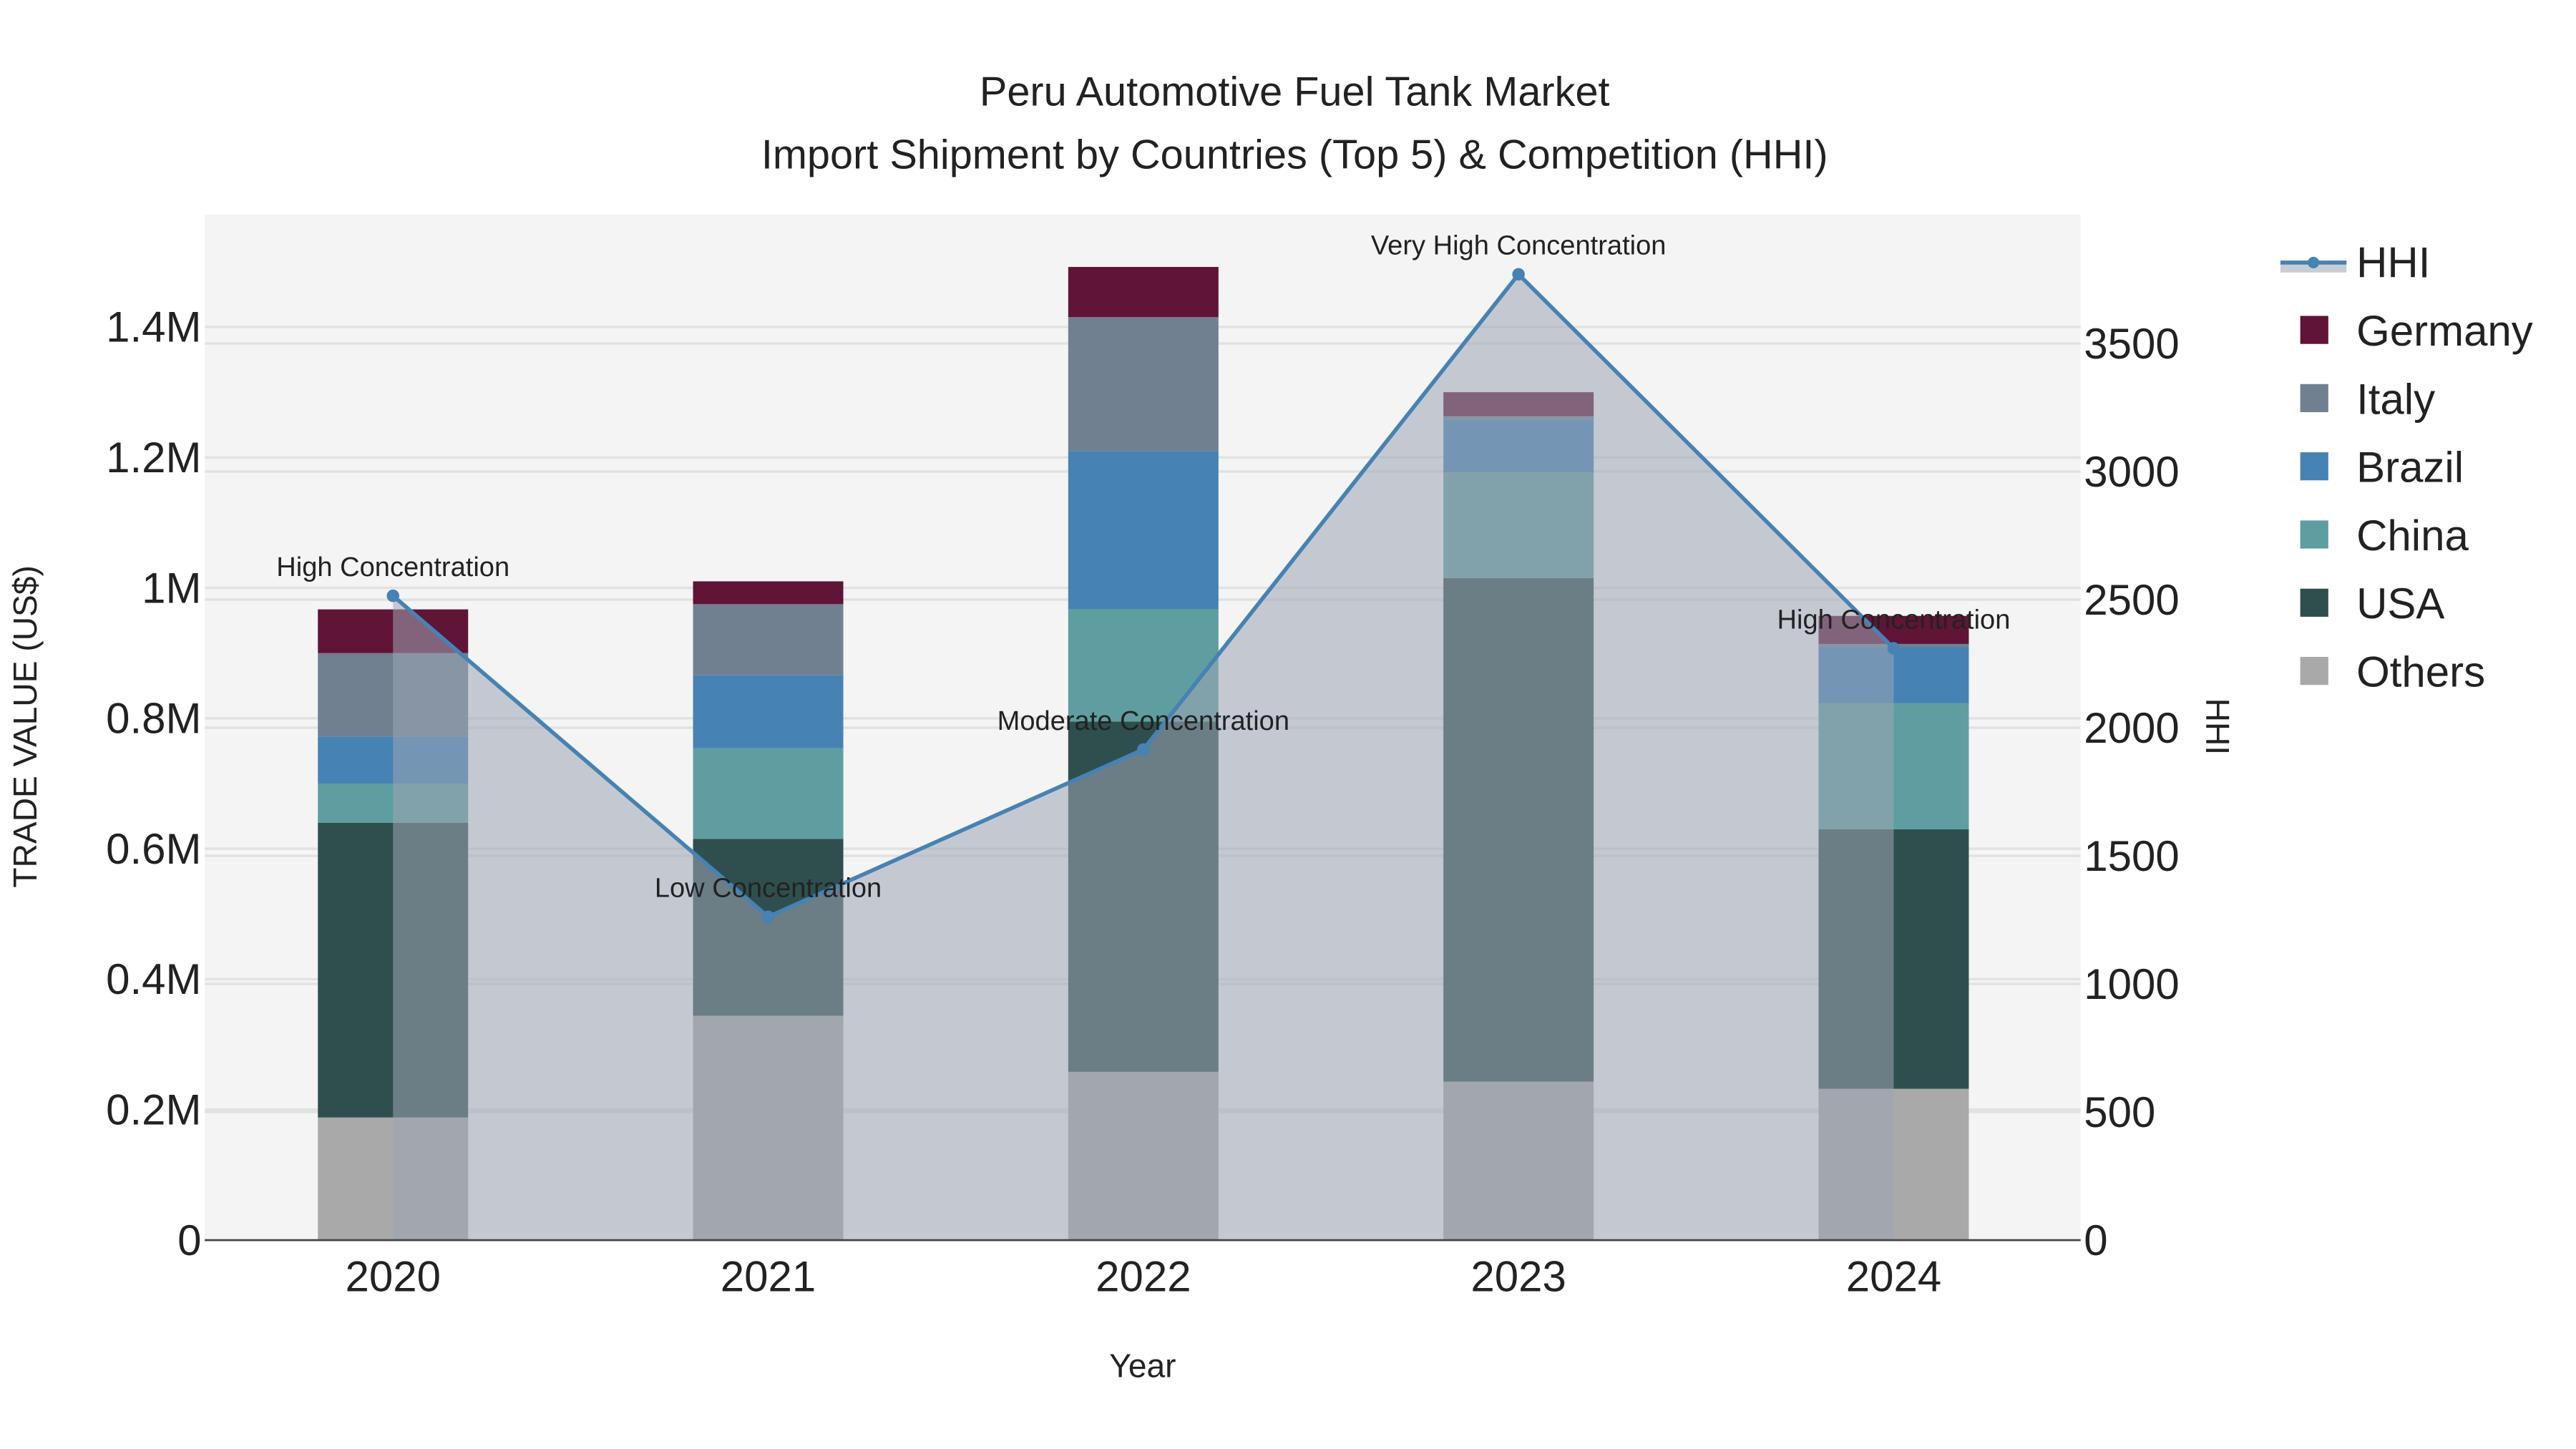  I want to click on x-tick-label: 2024, so click(1893, 1277).